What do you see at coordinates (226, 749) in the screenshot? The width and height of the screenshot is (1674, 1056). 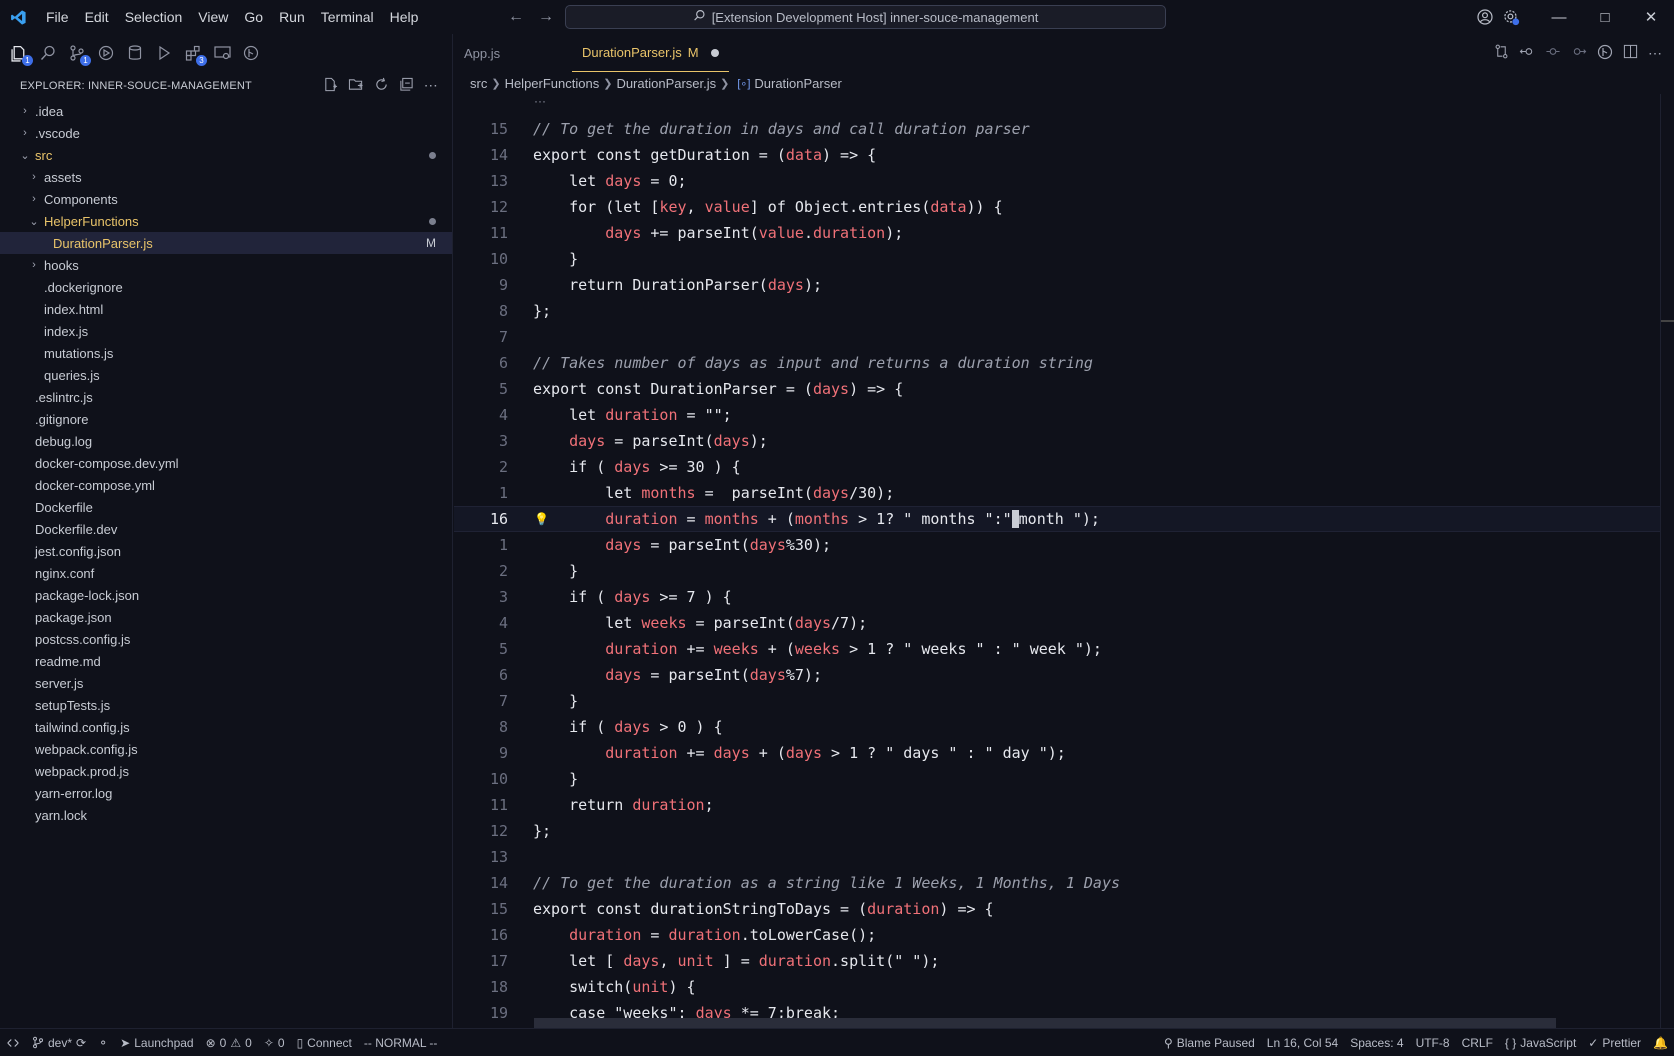 I see `tree-item: webpack.config.js` at bounding box center [226, 749].